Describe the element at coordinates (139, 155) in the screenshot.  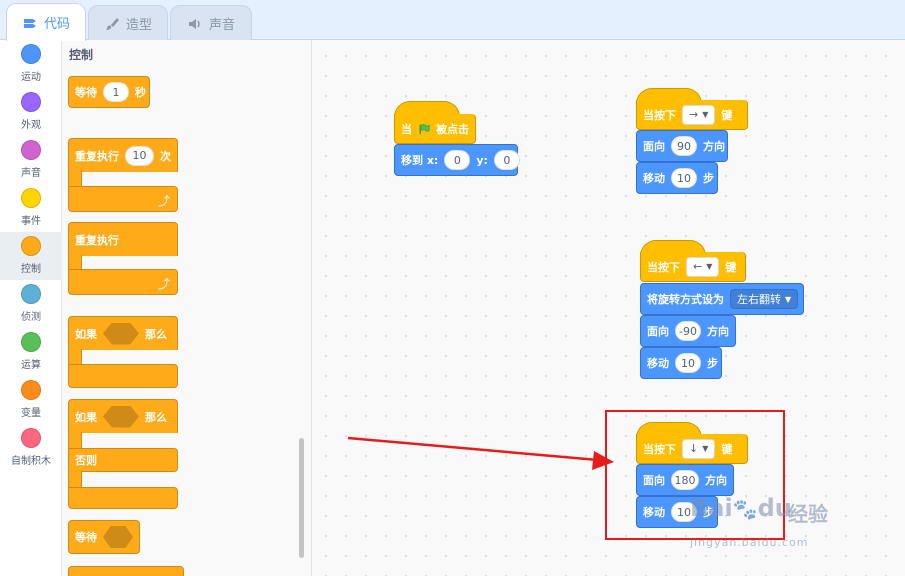
I see `repeat-count-input: 10` at that location.